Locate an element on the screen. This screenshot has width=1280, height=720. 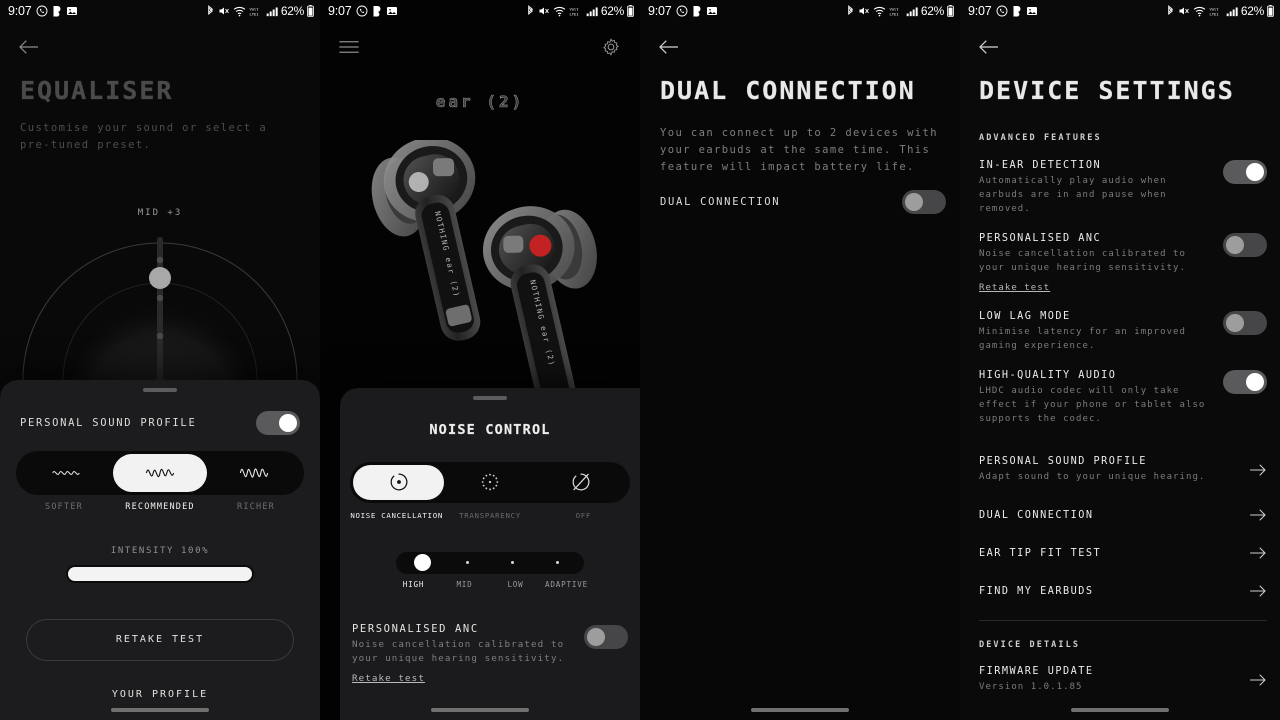
retake-test-link: Retake test is located at coordinates (1014, 288).